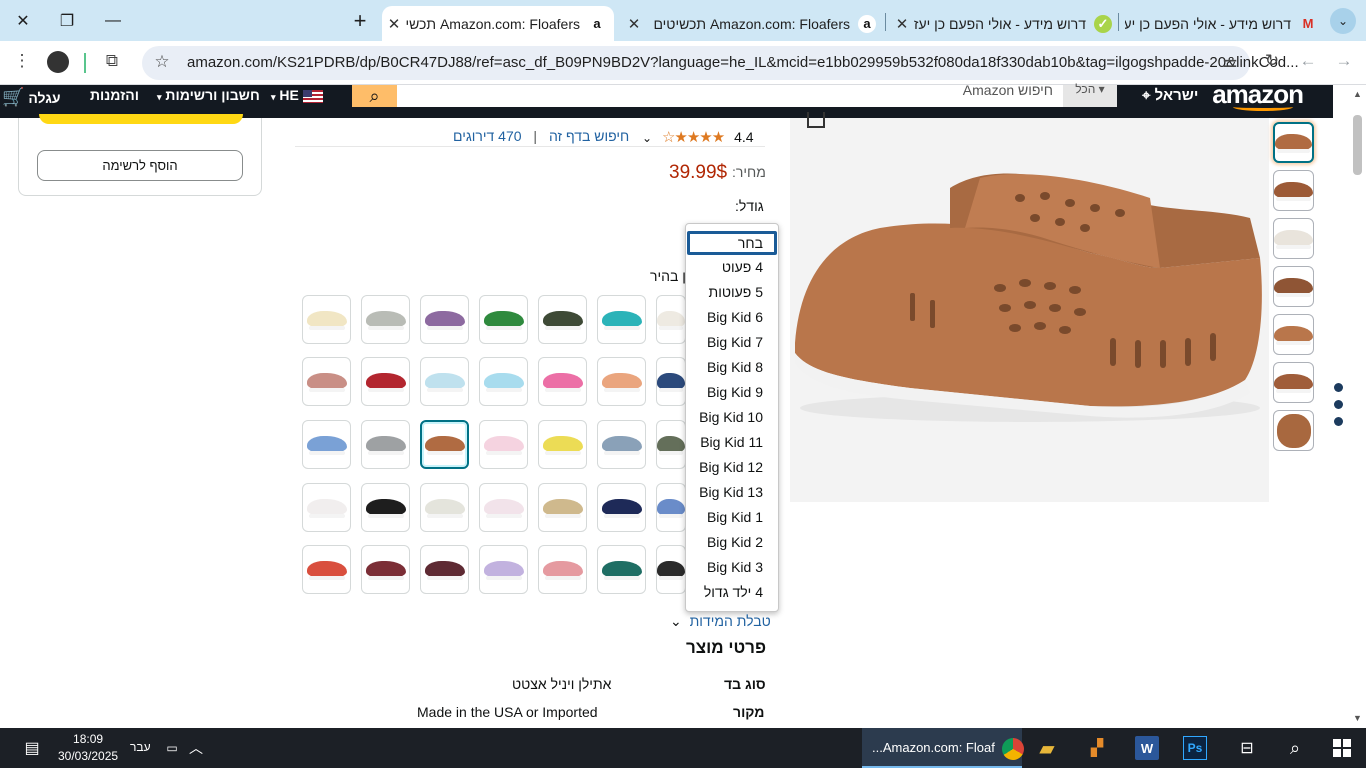 The image size is (1366, 768). What do you see at coordinates (141, 119) in the screenshot?
I see `add-to-cart-button` at bounding box center [141, 119].